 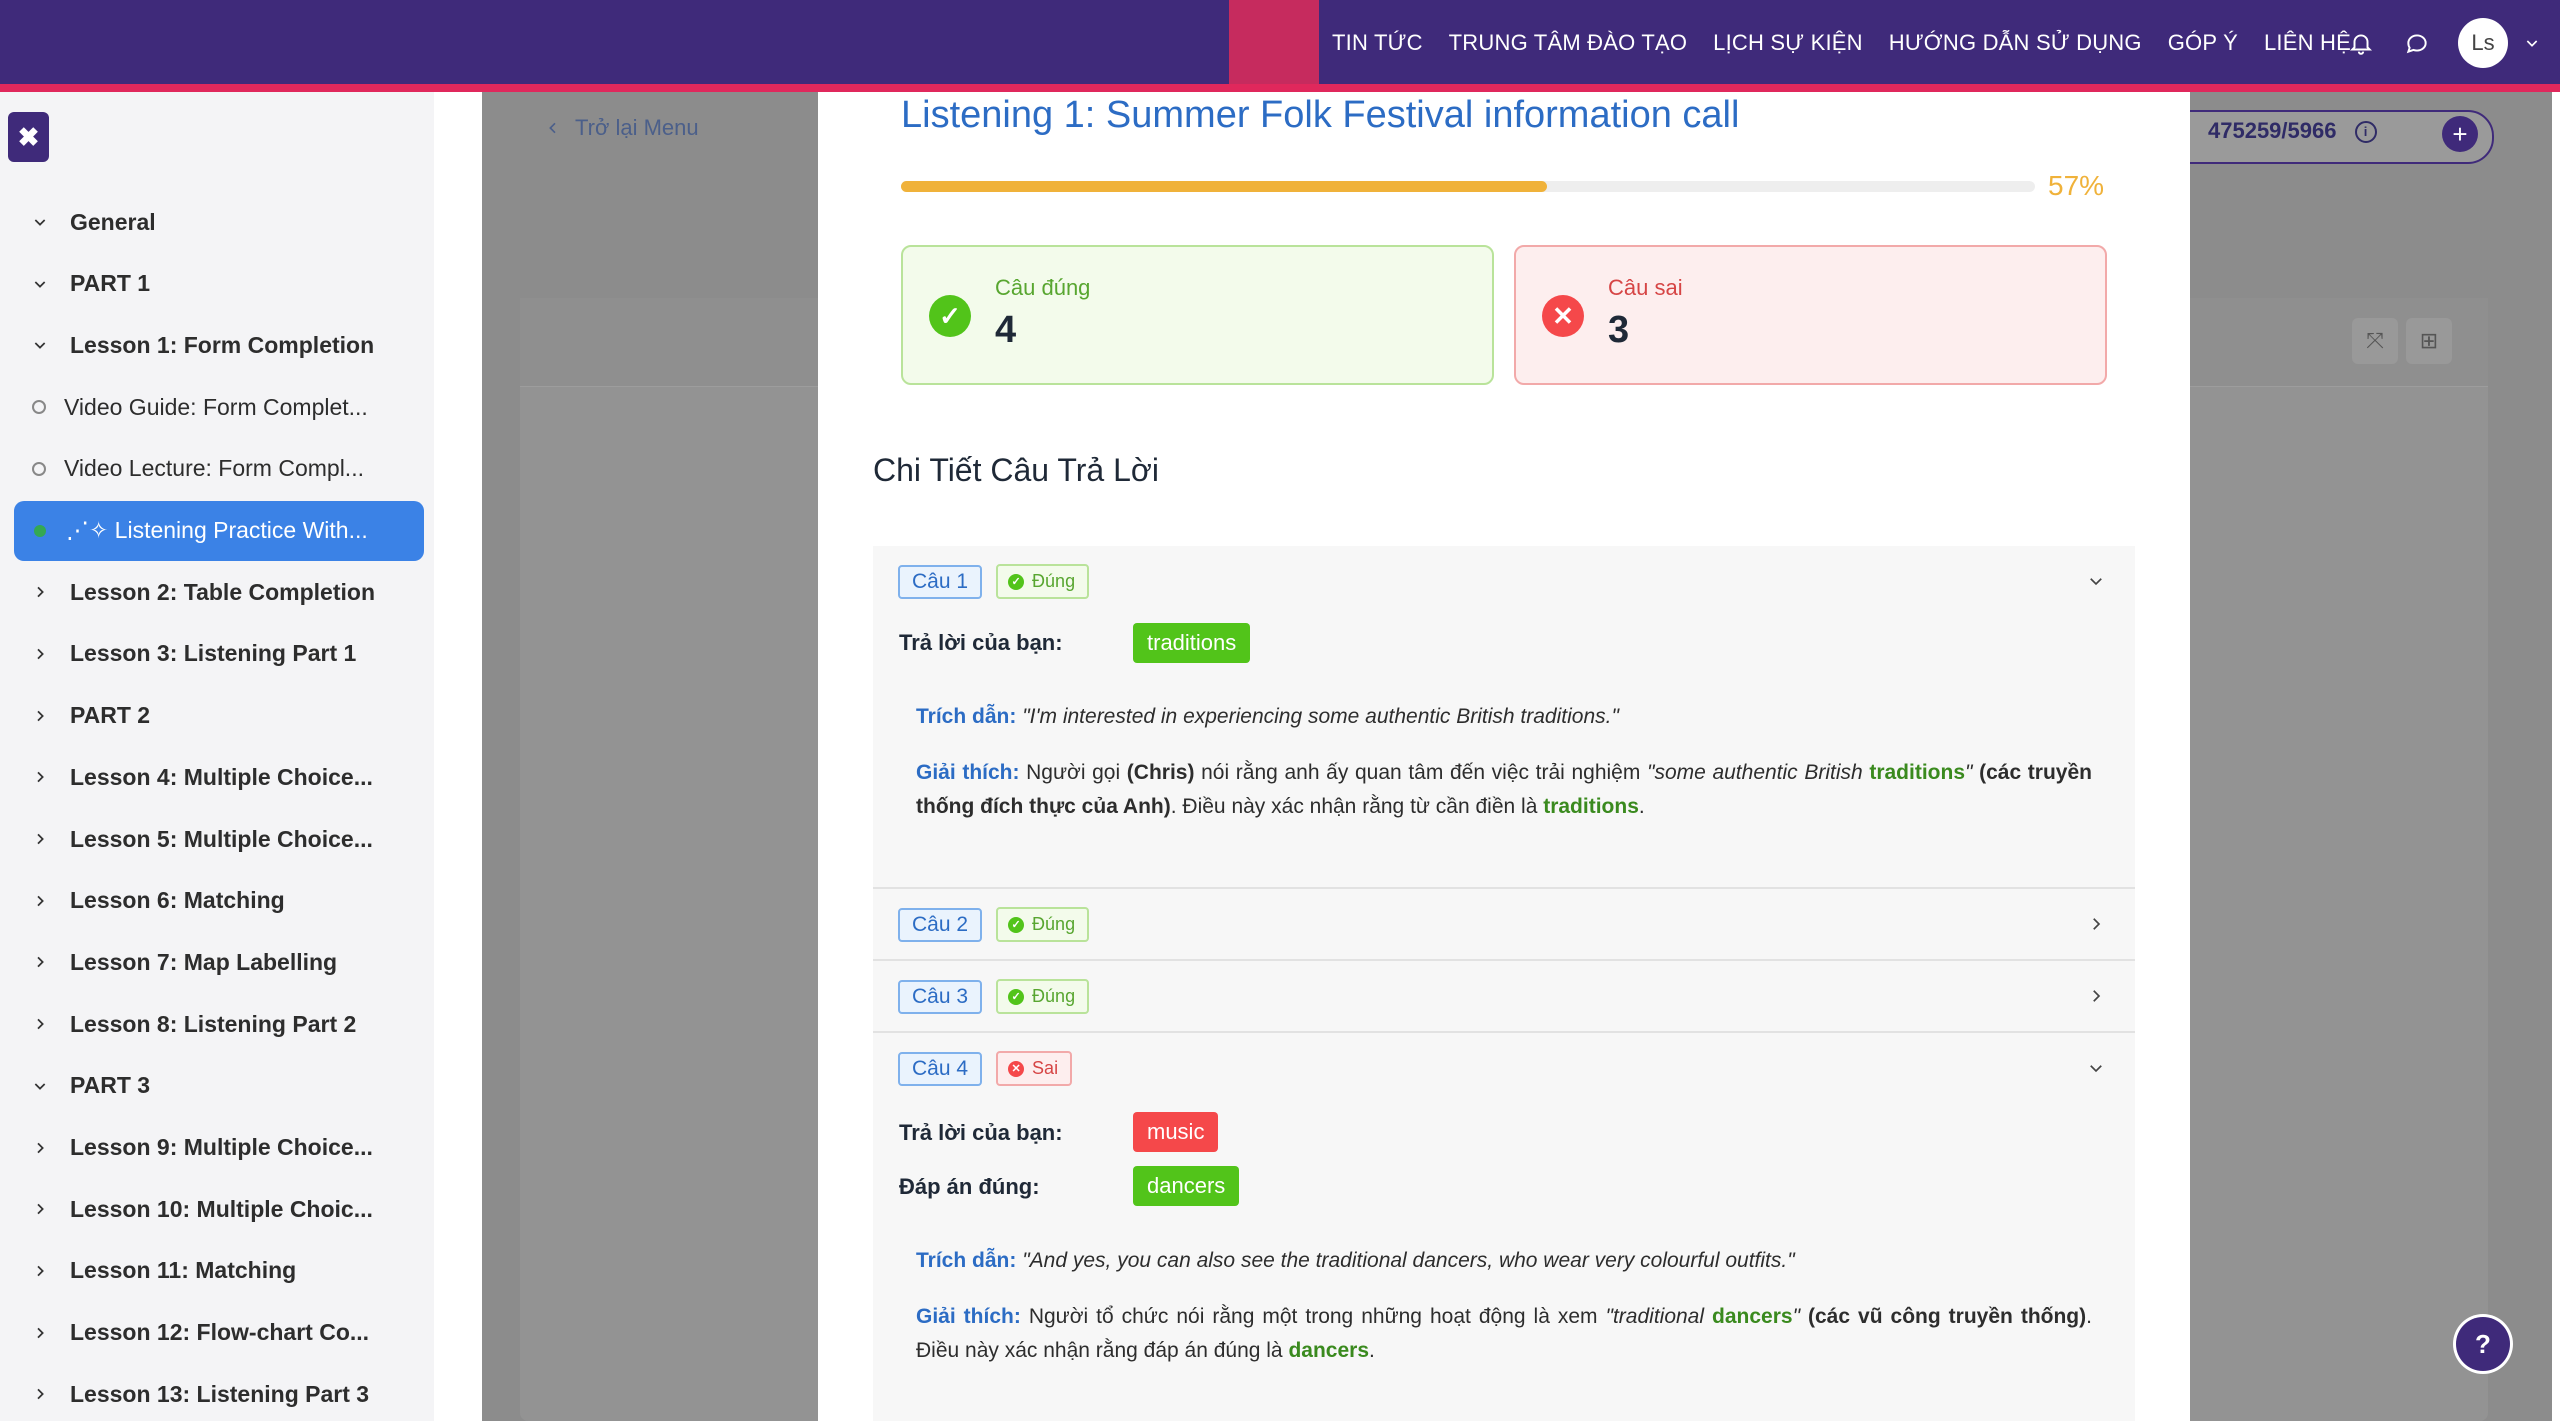 What do you see at coordinates (1197, 315) in the screenshot?
I see `correct-count-card: ✓ Câu đúng 4` at bounding box center [1197, 315].